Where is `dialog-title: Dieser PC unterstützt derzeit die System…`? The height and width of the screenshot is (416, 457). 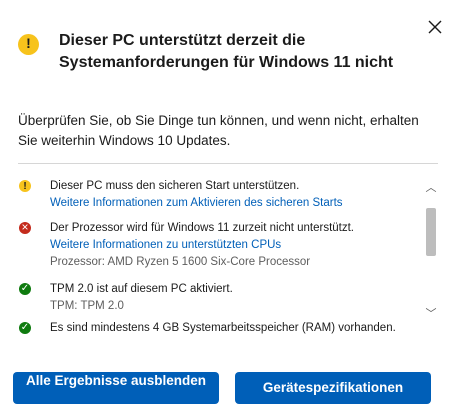
dialog-title: Dieser PC unterstützt derzeit die System… is located at coordinates (226, 51).